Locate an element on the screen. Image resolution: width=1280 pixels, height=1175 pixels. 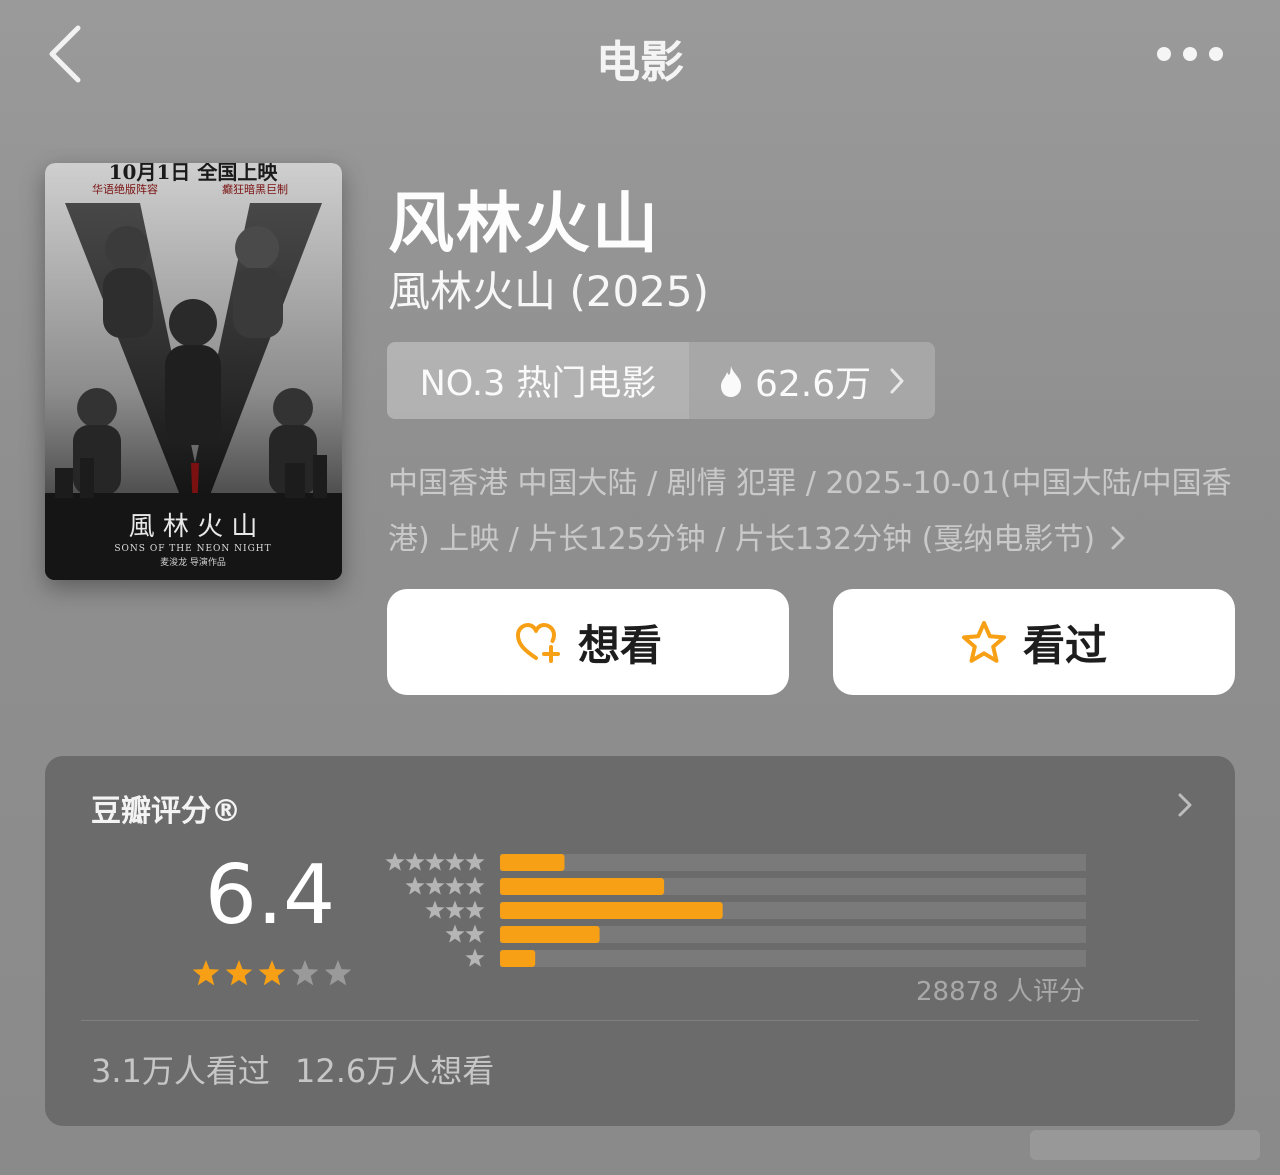
want-count: 12.6万人想看 is located at coordinates (395, 1071).